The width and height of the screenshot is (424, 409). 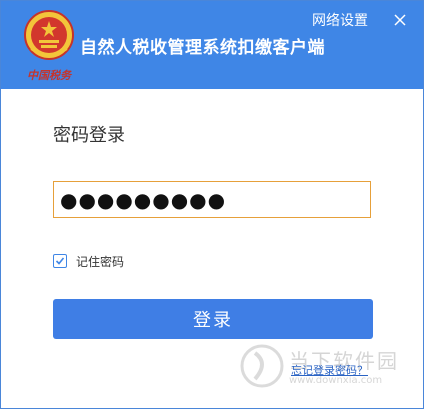 What do you see at coordinates (262, 366) in the screenshot?
I see `watermark-logo-icon` at bounding box center [262, 366].